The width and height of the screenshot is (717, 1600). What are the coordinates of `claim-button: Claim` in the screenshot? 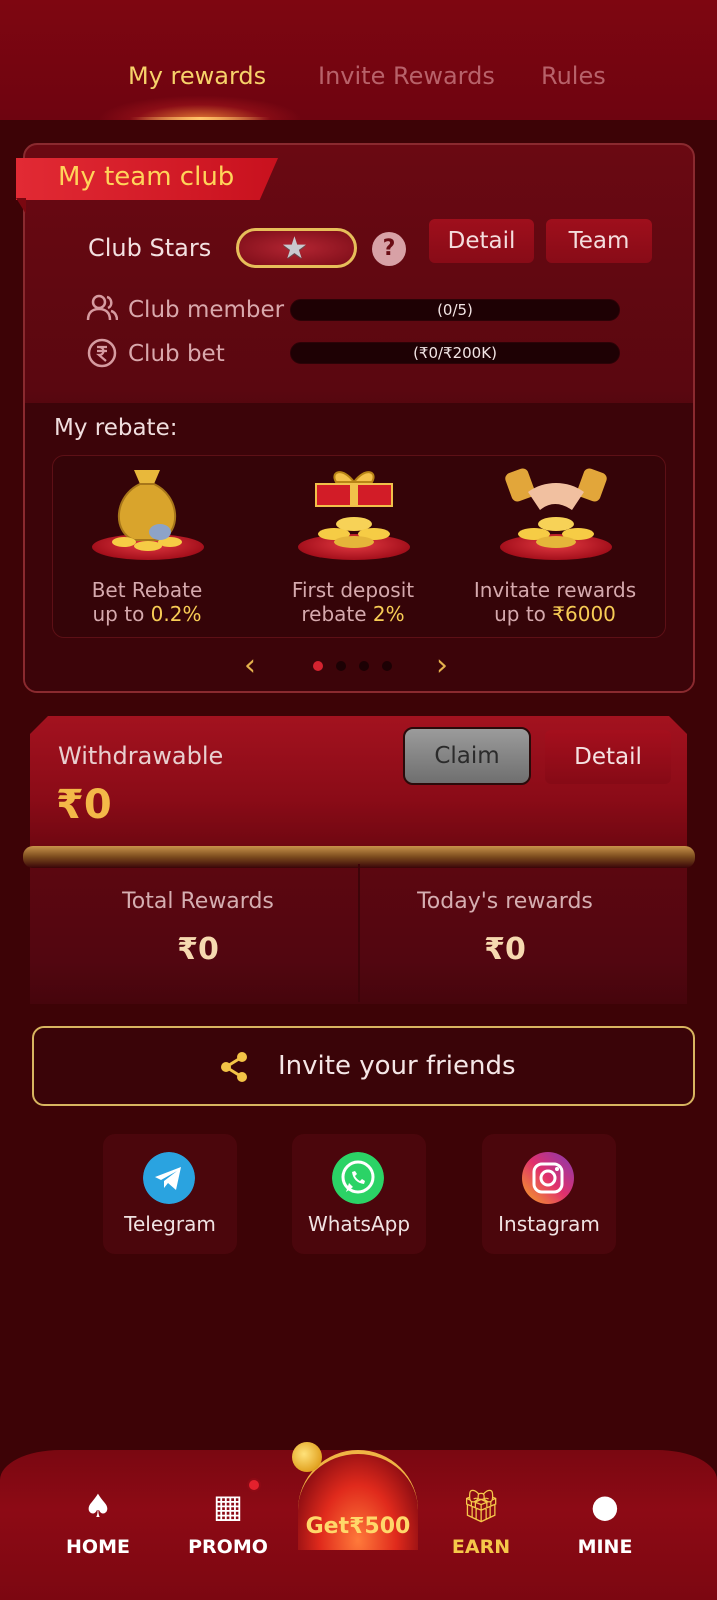 It's located at (467, 756).